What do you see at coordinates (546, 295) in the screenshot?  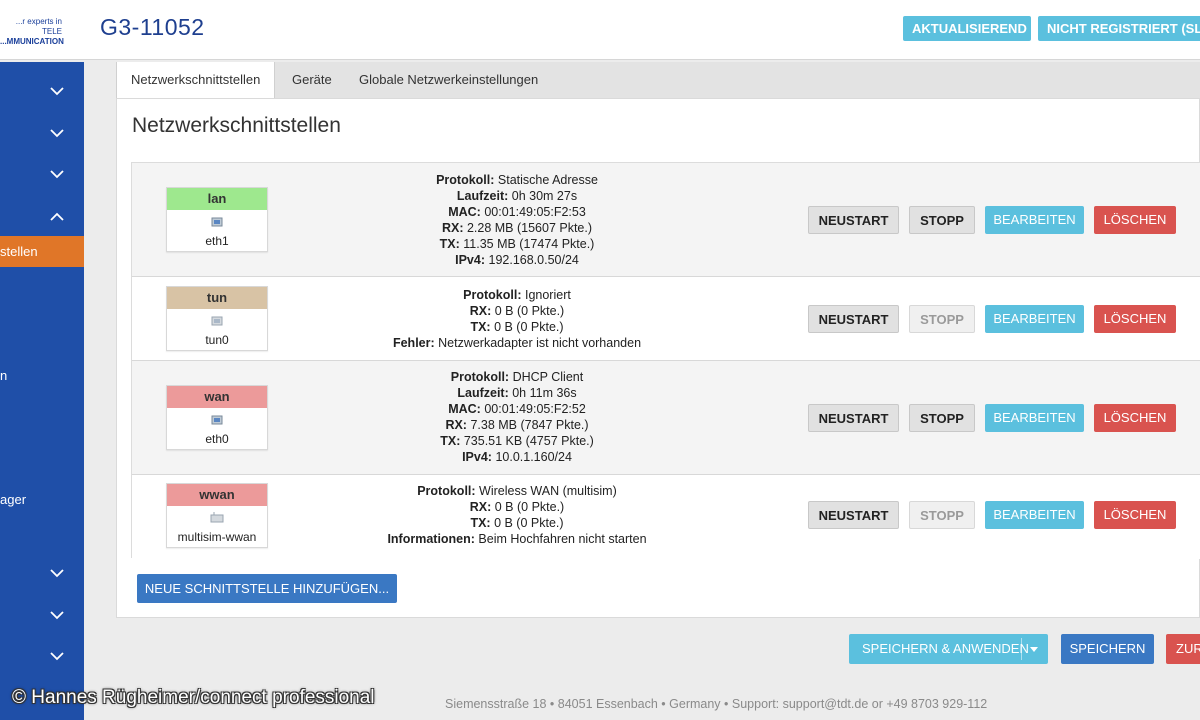 I see `info-value: Ignoriert` at bounding box center [546, 295].